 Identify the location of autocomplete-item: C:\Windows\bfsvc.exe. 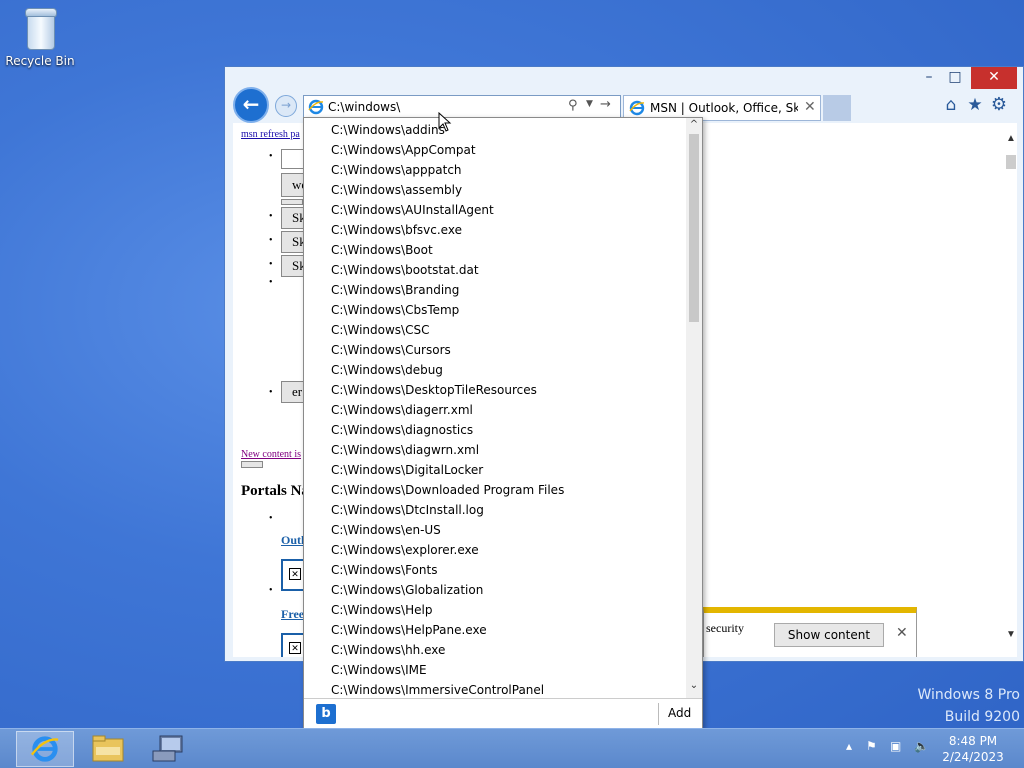
(495, 230).